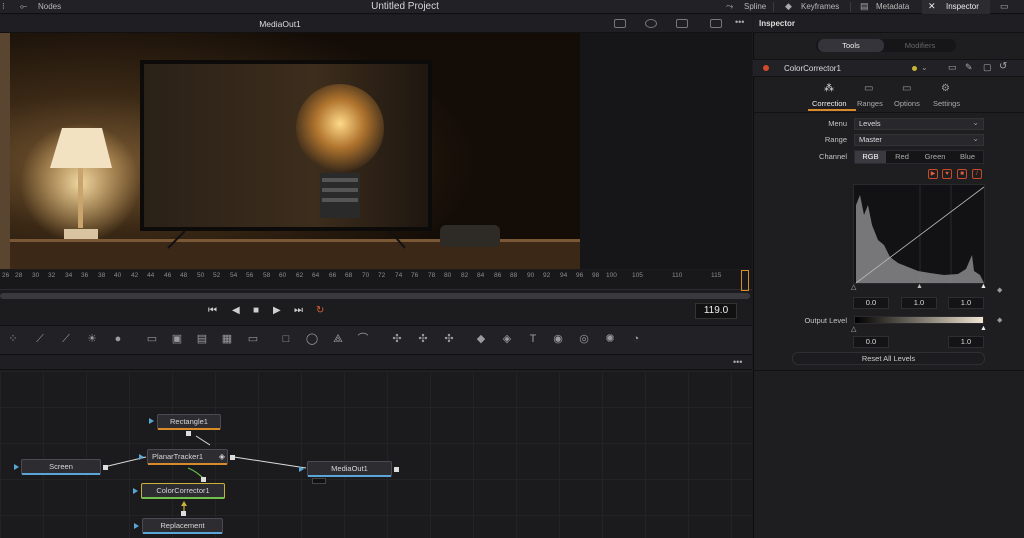  What do you see at coordinates (286, 339) in the screenshot?
I see `rectangle-tool-icon: □` at bounding box center [286, 339].